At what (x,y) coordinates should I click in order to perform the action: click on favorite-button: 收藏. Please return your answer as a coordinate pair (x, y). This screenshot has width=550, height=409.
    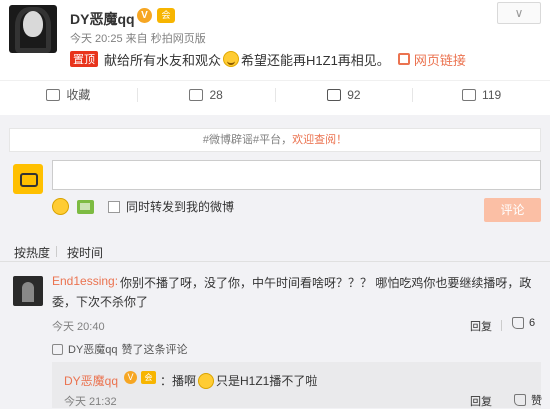
    Looking at the image, I should click on (68, 94).